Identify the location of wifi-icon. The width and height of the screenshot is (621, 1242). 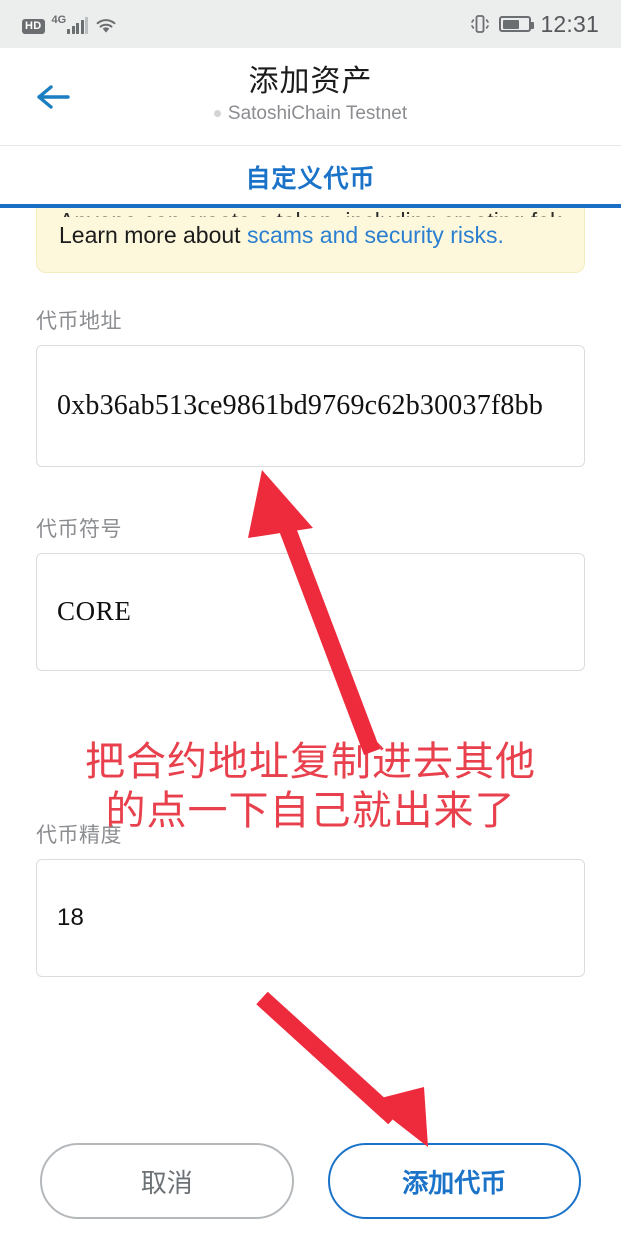
(106, 25).